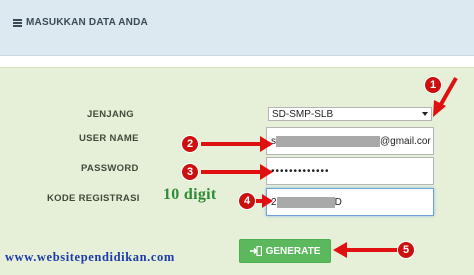 The width and height of the screenshot is (474, 275). I want to click on username-input: s @gmail.cor, so click(350, 141).